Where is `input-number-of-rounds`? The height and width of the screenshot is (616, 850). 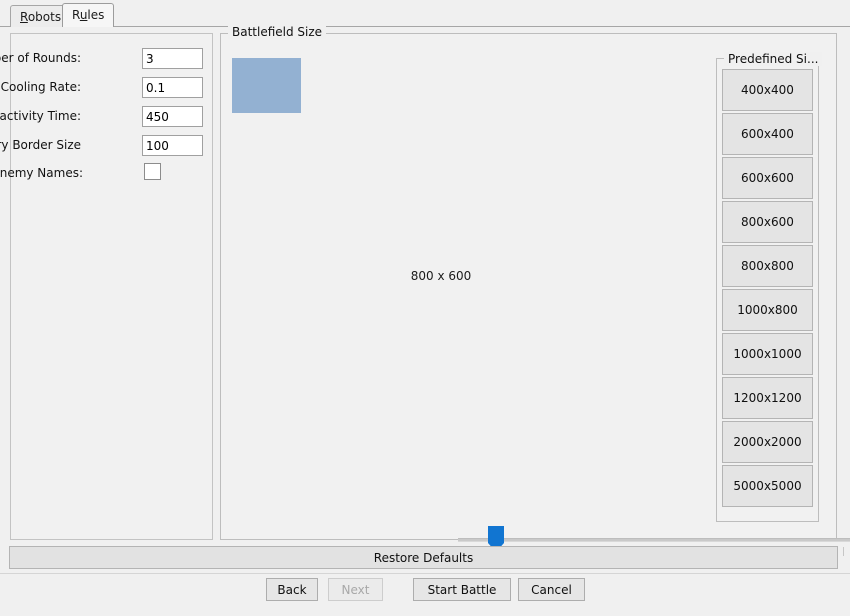 input-number-of-rounds is located at coordinates (172, 58).